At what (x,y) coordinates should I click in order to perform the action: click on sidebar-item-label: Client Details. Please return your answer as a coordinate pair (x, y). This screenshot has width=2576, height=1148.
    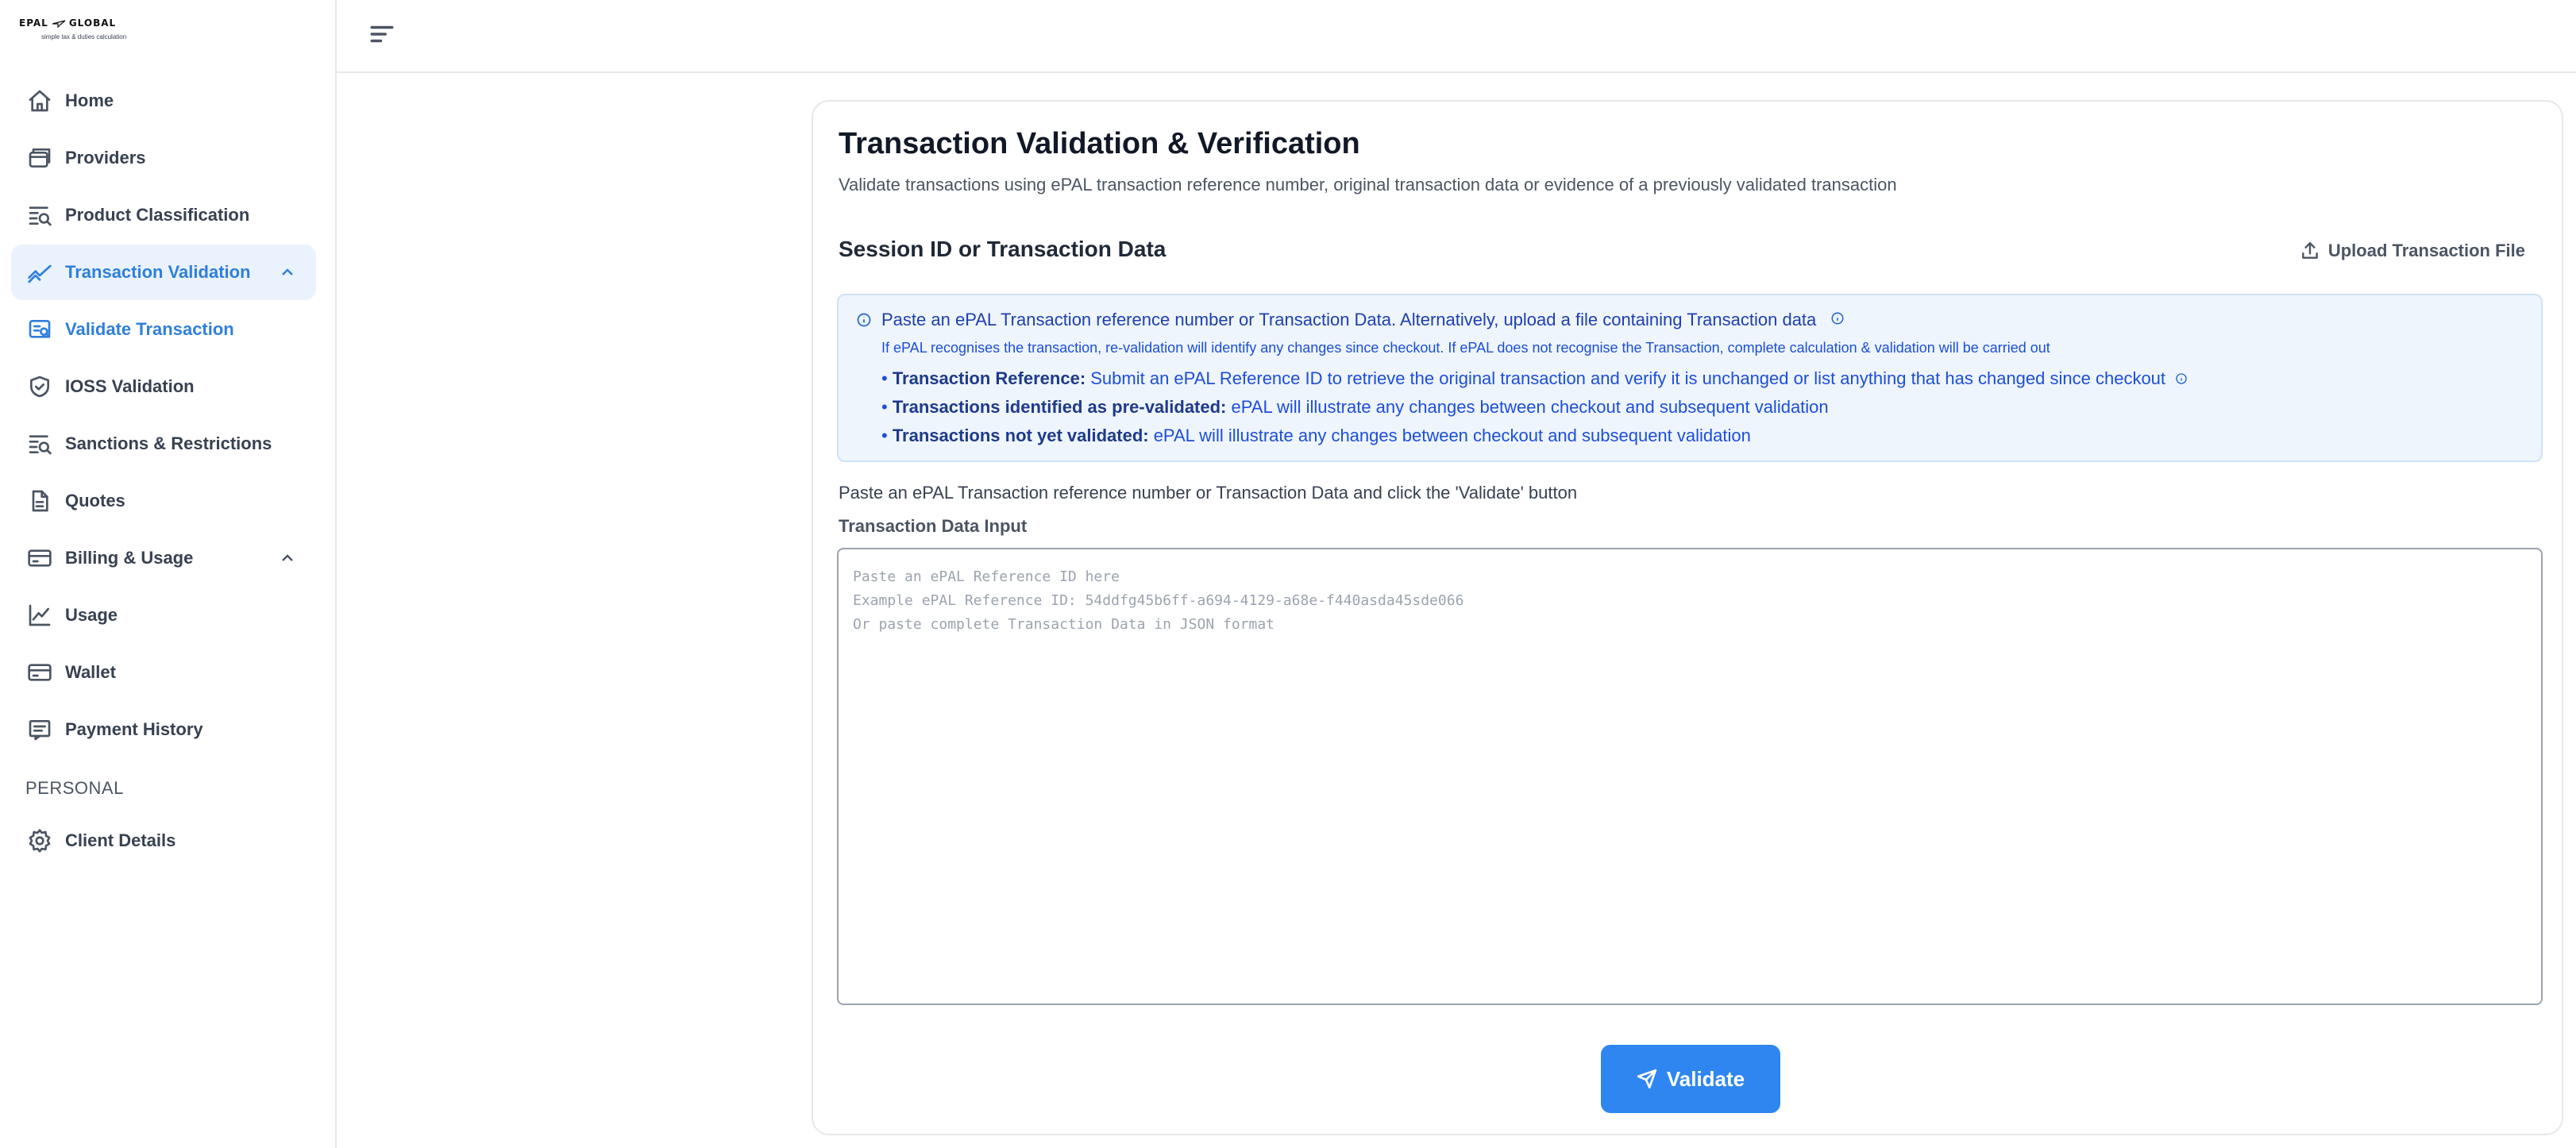
    Looking at the image, I should click on (120, 840).